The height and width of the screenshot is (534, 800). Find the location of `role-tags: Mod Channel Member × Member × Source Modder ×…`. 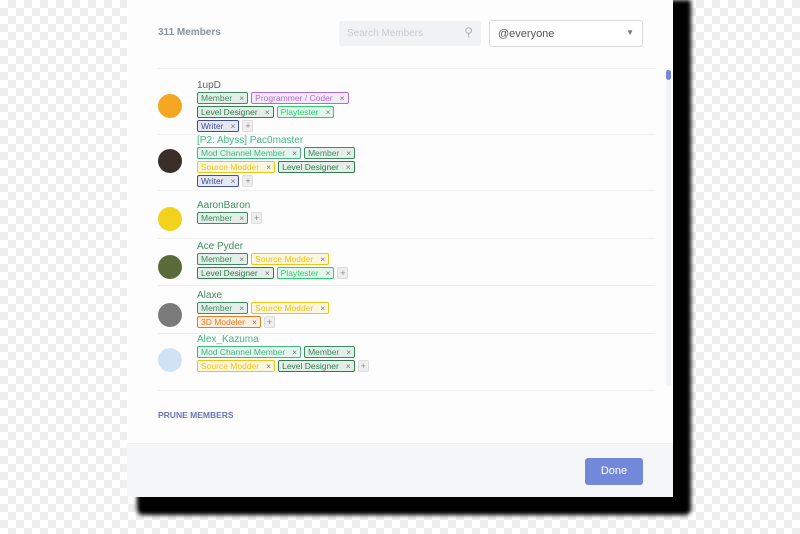

role-tags: Mod Channel Member × Member × Source Modder ×… is located at coordinates (283, 359).